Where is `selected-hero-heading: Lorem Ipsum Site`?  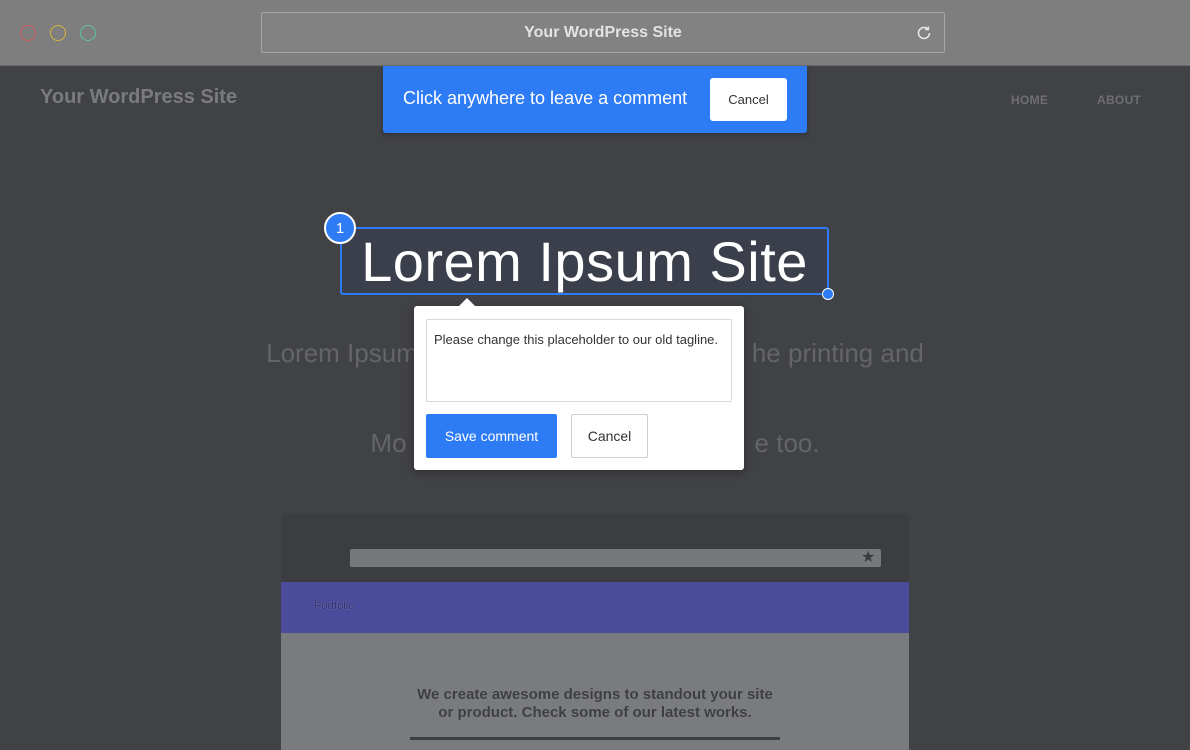
selected-hero-heading: Lorem Ipsum Site is located at coordinates (584, 261).